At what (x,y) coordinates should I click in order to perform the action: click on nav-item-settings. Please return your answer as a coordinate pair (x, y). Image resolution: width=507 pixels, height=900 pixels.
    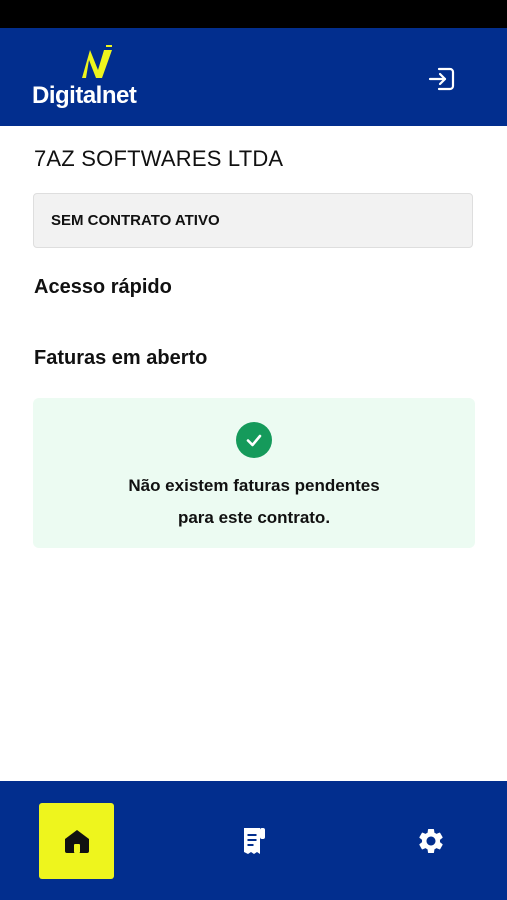
    Looking at the image, I should click on (430, 841).